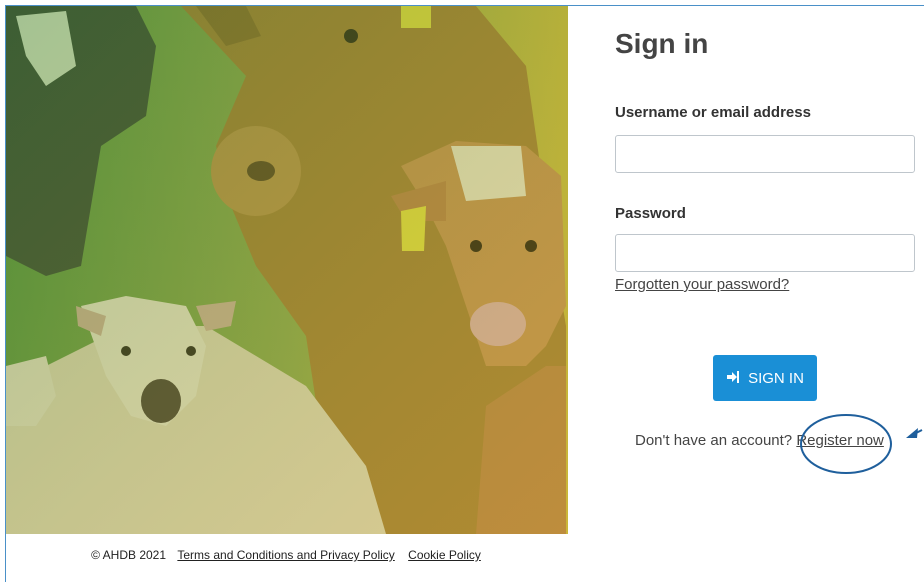 The image size is (924, 582). Describe the element at coordinates (662, 43) in the screenshot. I see `page-title: Sign in` at that location.